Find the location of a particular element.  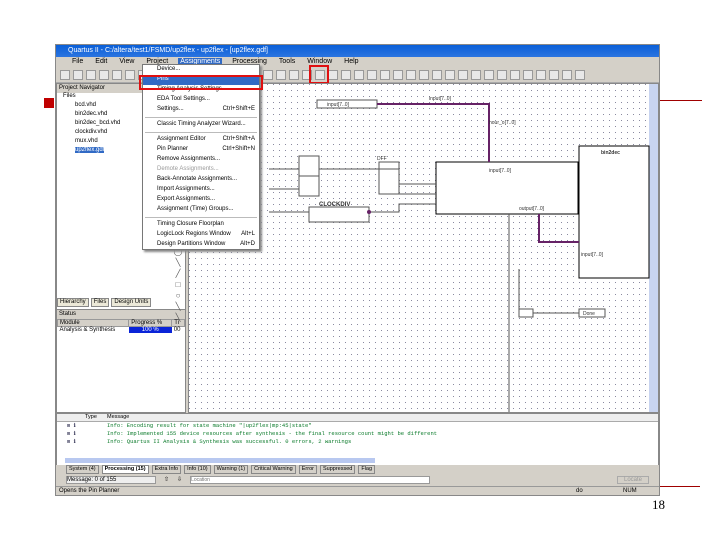

module-name: Analysis & Synthesis is located at coordinates (87, 330).